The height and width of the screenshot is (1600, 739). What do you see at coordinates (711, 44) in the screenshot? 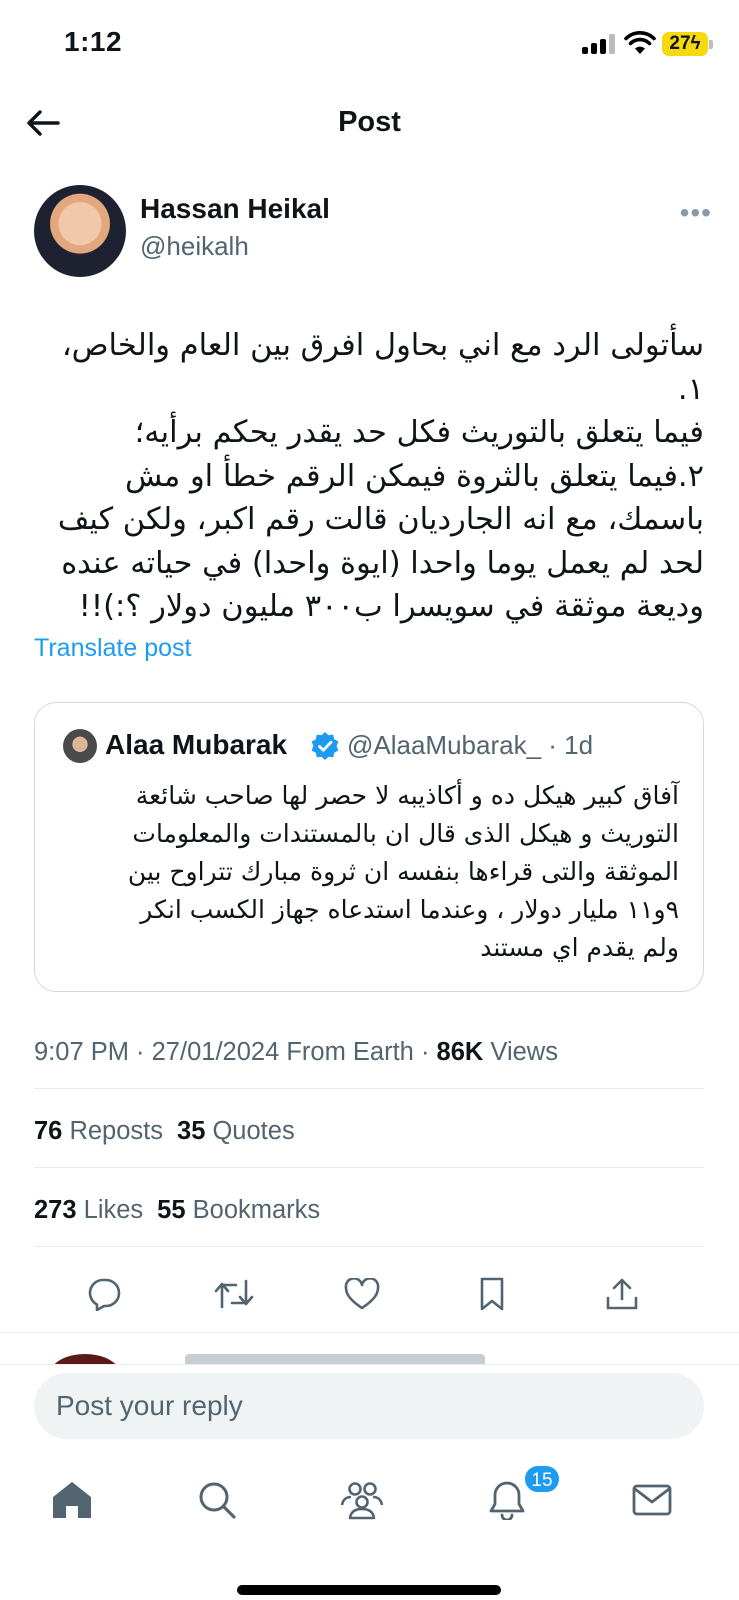
I see `battery-cap` at bounding box center [711, 44].